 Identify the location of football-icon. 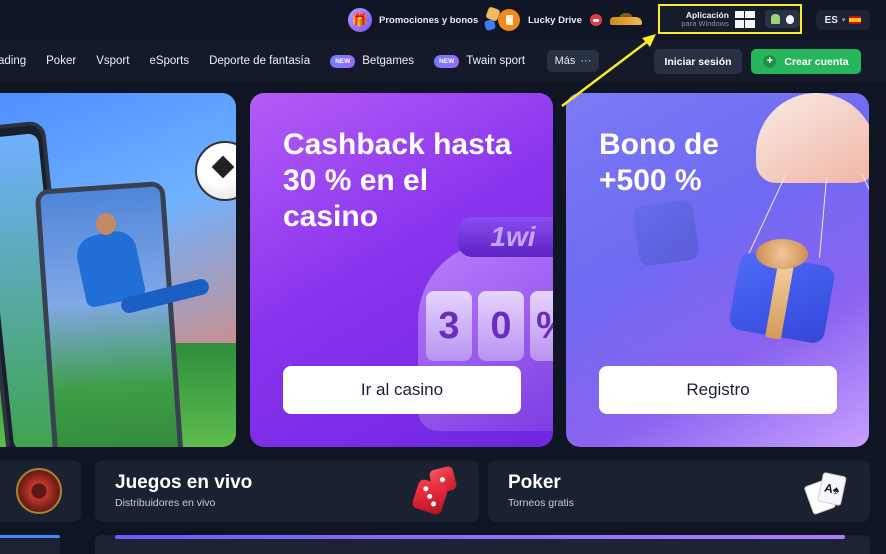
(215, 171).